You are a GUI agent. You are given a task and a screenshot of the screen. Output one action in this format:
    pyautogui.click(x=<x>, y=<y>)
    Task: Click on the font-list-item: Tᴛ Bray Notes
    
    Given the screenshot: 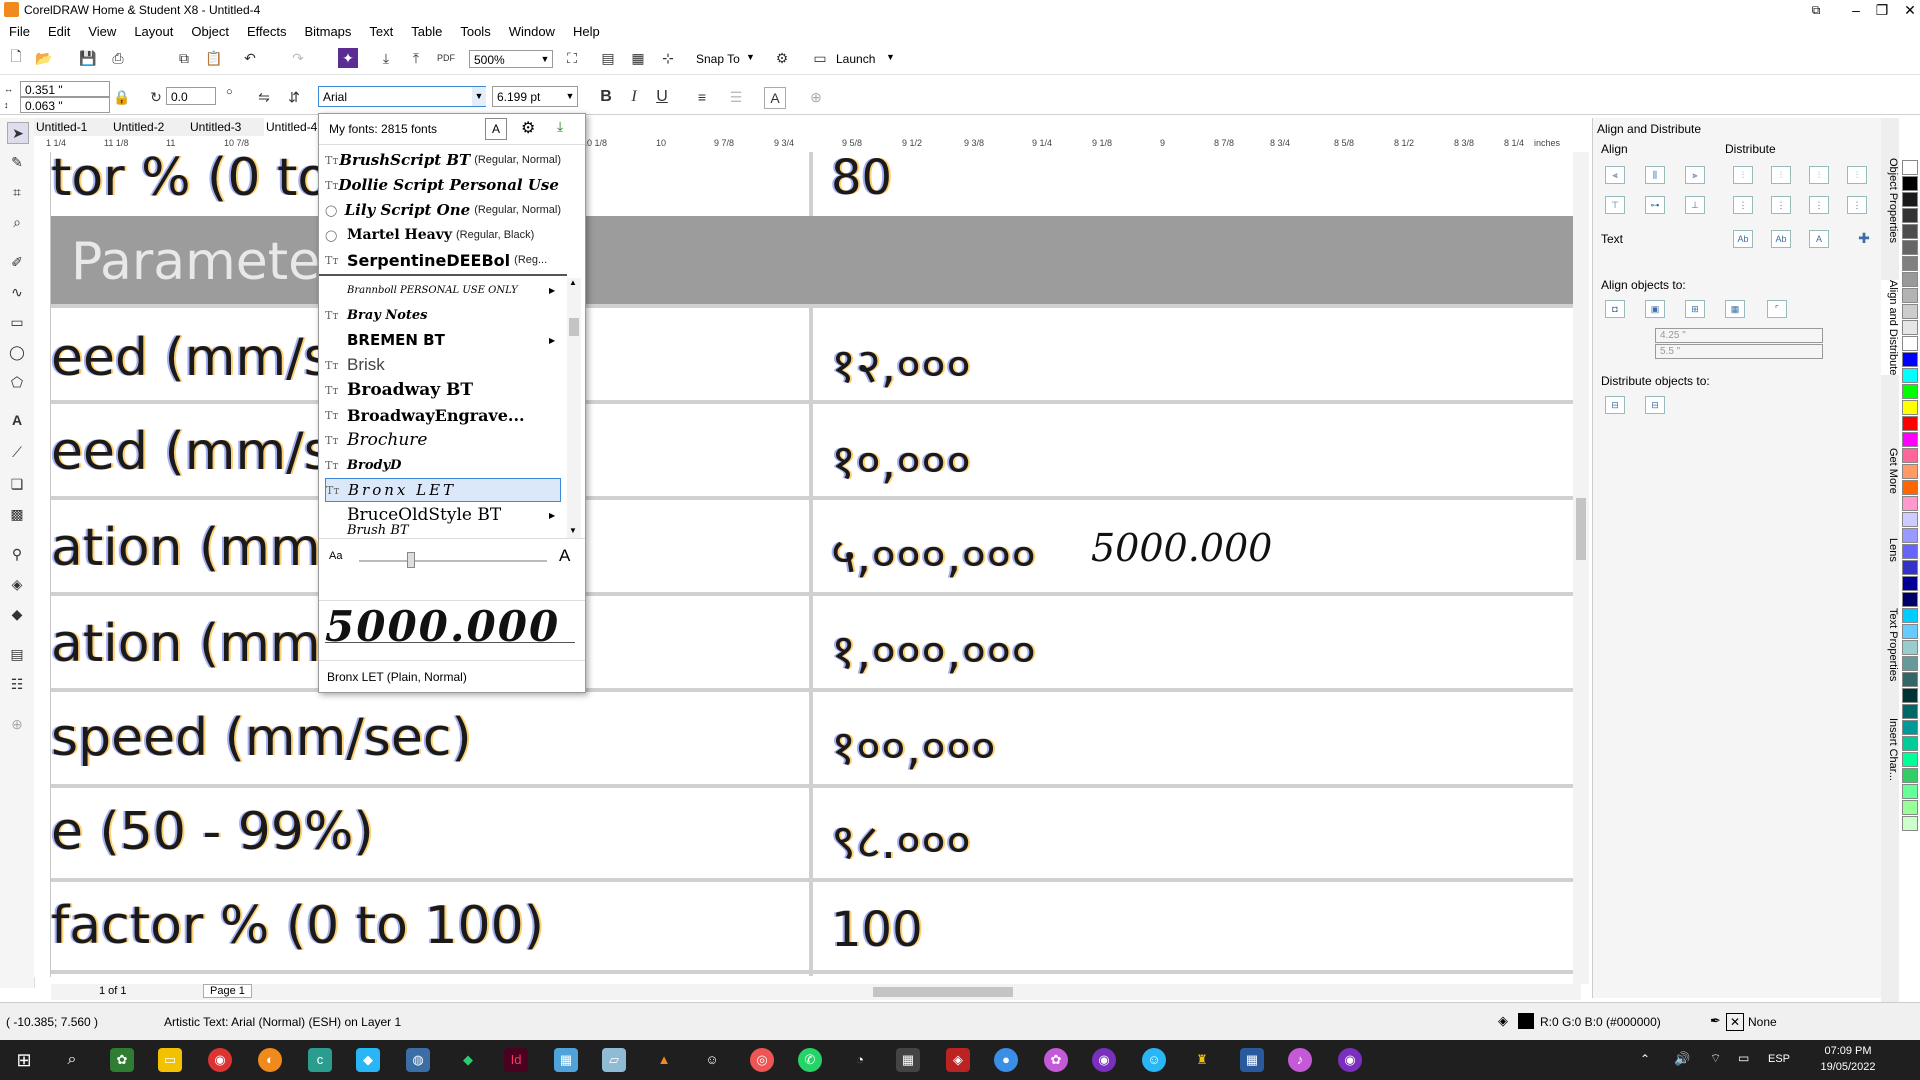 What is the action you would take?
    pyautogui.click(x=443, y=315)
    